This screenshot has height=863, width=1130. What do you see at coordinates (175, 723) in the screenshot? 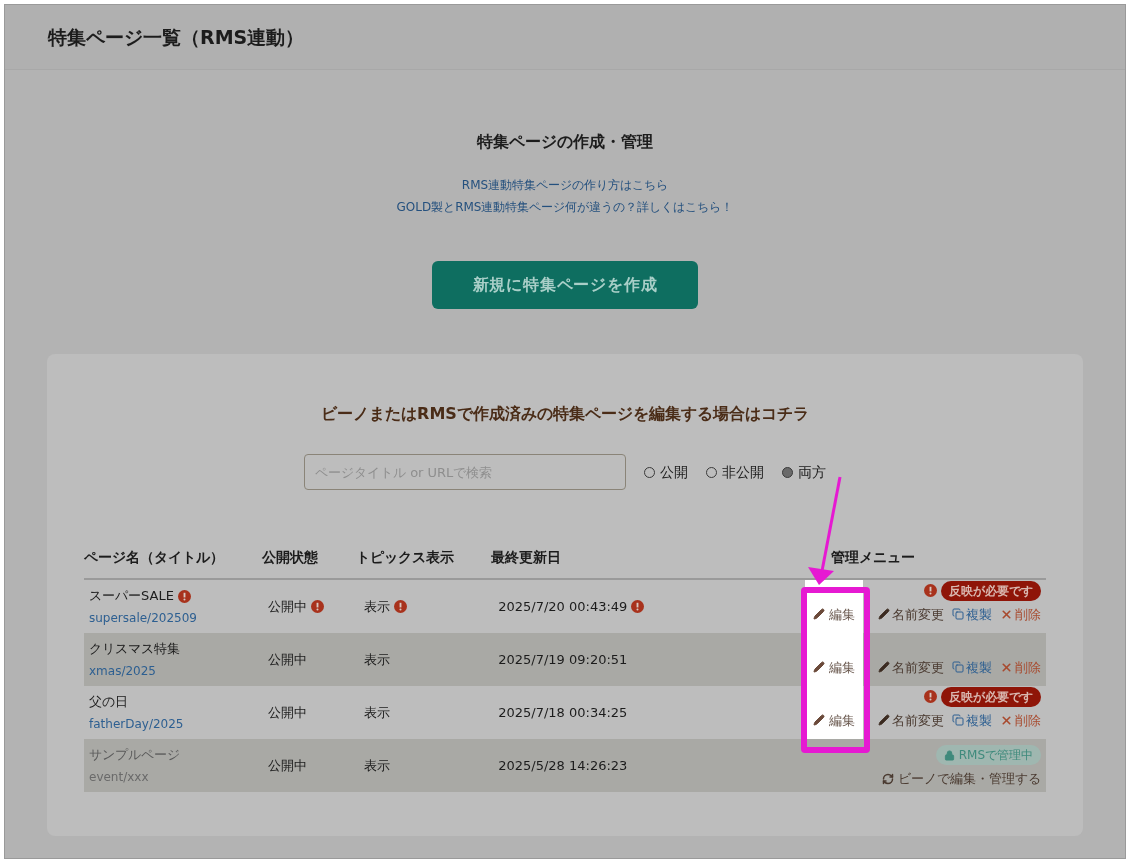
I see `page-path-link: fatherDay/2025` at bounding box center [175, 723].